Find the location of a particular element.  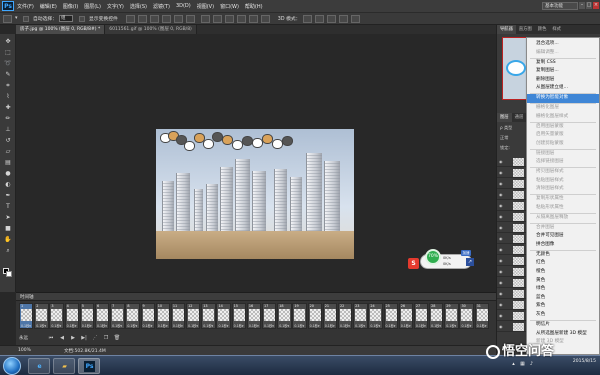

3d-slide-icon is located at coordinates (344, 18).